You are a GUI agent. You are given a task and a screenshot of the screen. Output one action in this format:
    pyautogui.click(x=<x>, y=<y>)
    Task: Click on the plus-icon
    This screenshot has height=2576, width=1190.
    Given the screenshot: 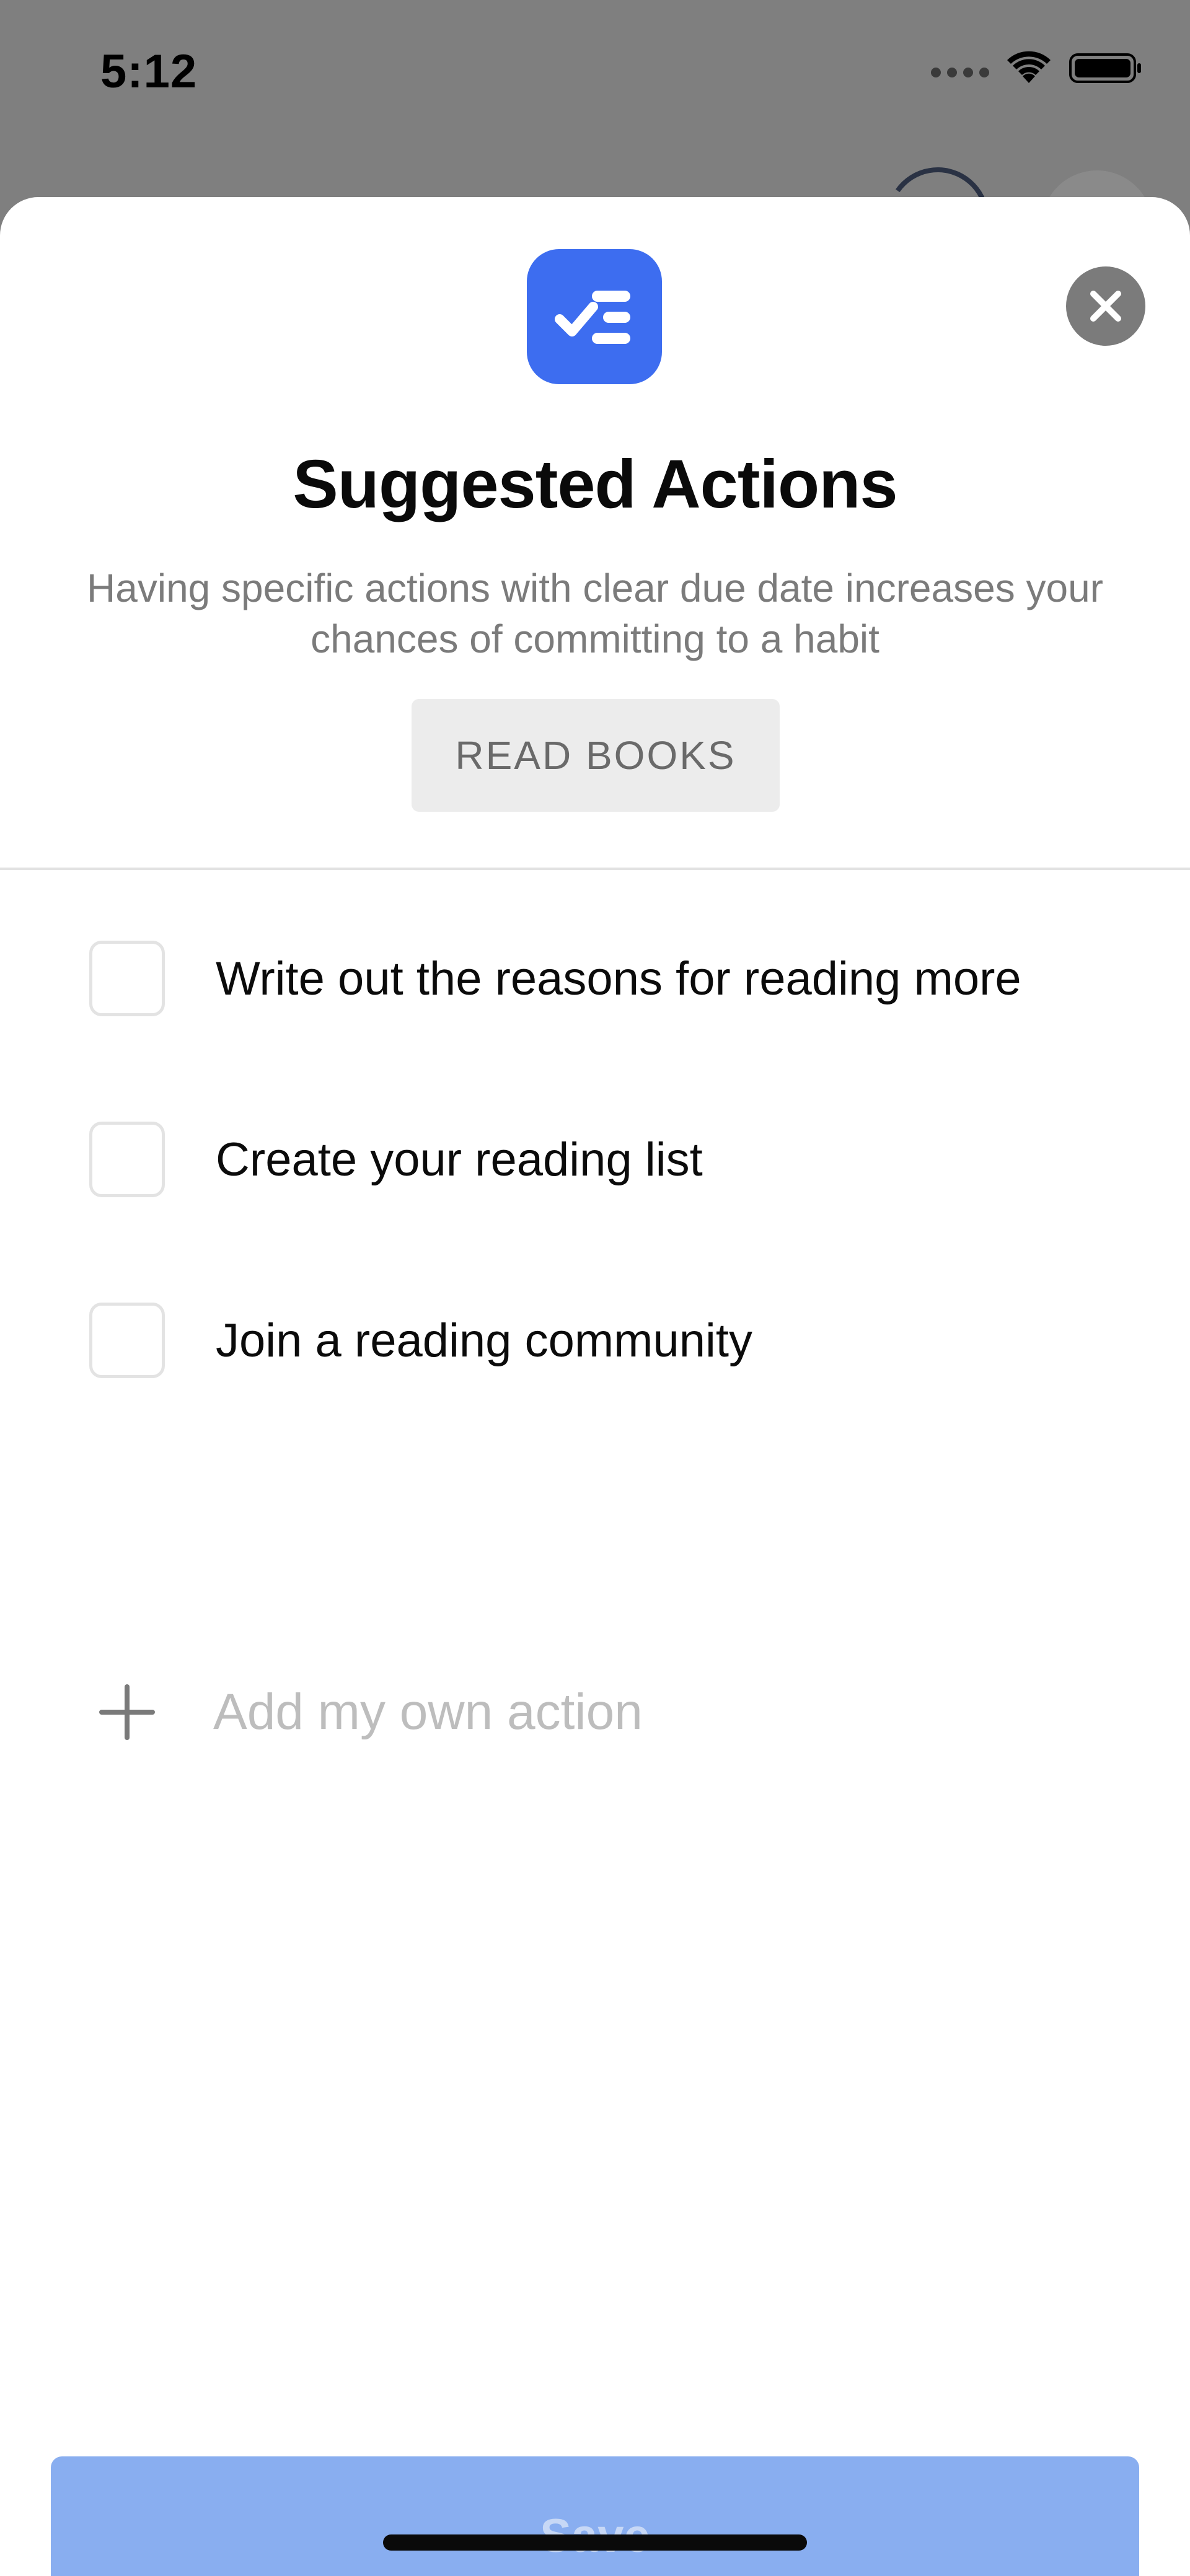 What is the action you would take?
    pyautogui.click(x=127, y=1712)
    